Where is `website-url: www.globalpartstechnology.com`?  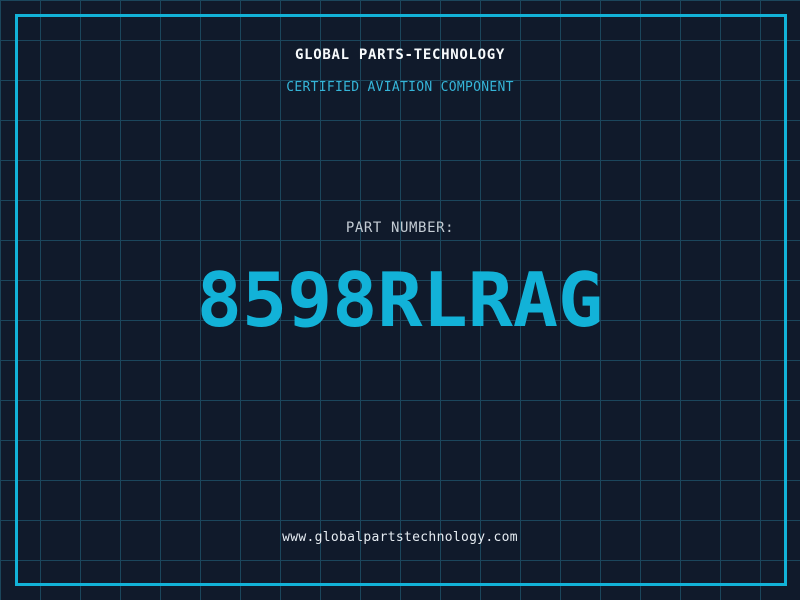 website-url: www.globalpartstechnology.com is located at coordinates (400, 537).